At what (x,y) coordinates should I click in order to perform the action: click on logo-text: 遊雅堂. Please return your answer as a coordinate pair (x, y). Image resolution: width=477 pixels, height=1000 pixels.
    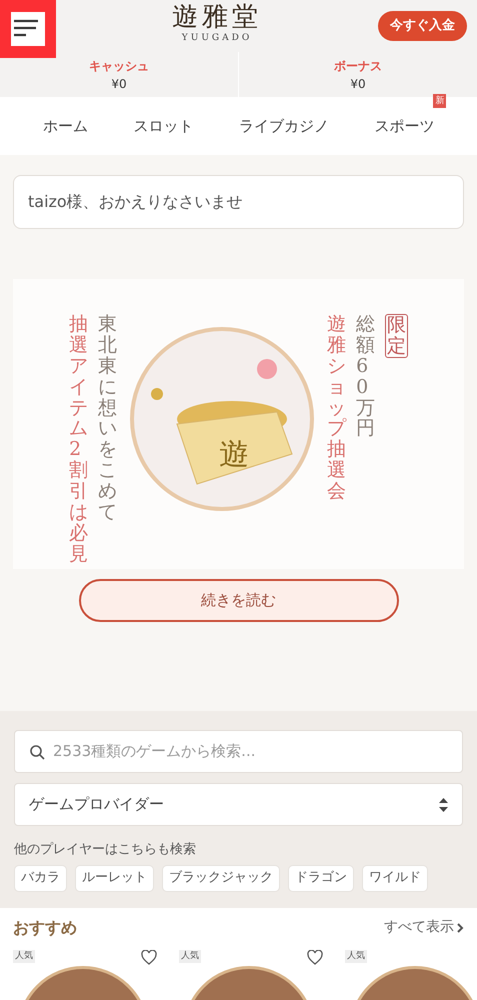
    Looking at the image, I should click on (217, 17).